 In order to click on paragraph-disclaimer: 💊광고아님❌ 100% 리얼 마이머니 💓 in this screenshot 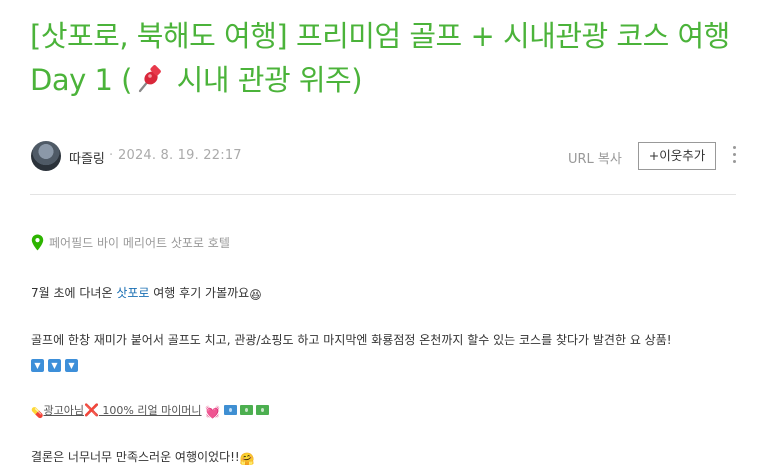, I will do `click(151, 412)`.